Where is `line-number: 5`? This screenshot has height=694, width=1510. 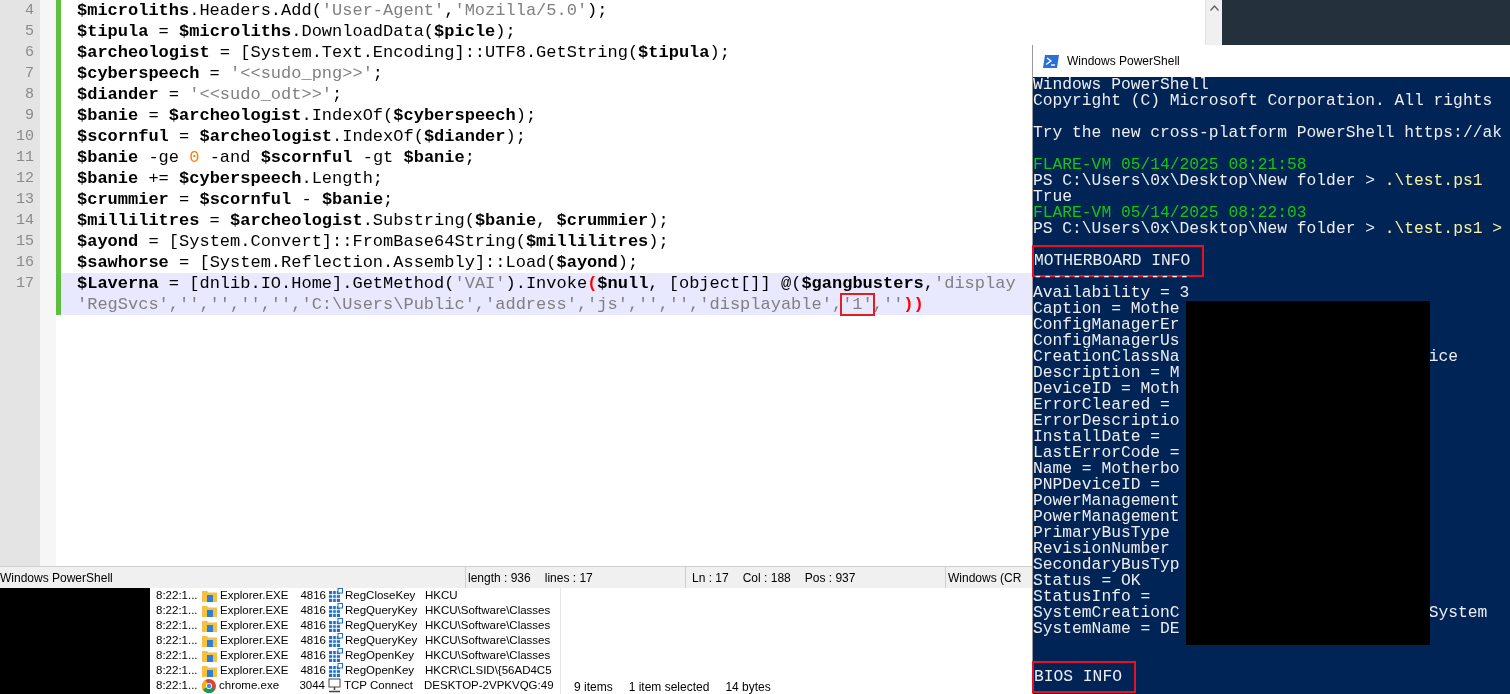
line-number: 5 is located at coordinates (29, 32).